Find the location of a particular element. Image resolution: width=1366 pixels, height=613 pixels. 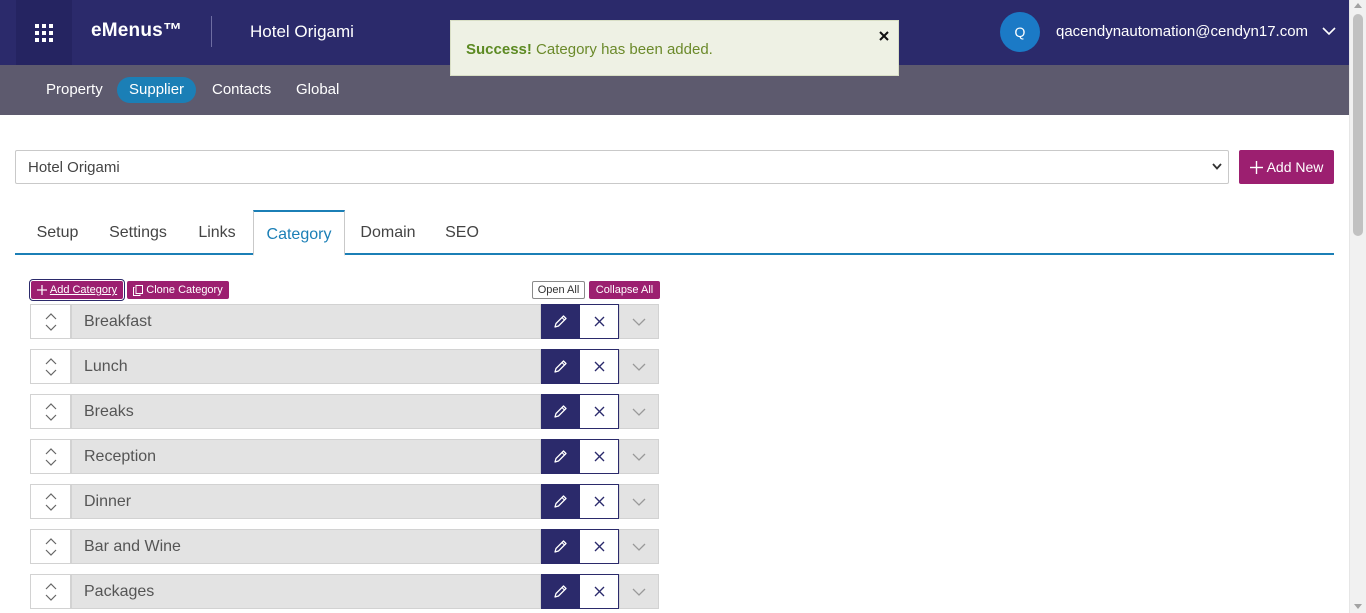

copy-icon is located at coordinates (138, 290).